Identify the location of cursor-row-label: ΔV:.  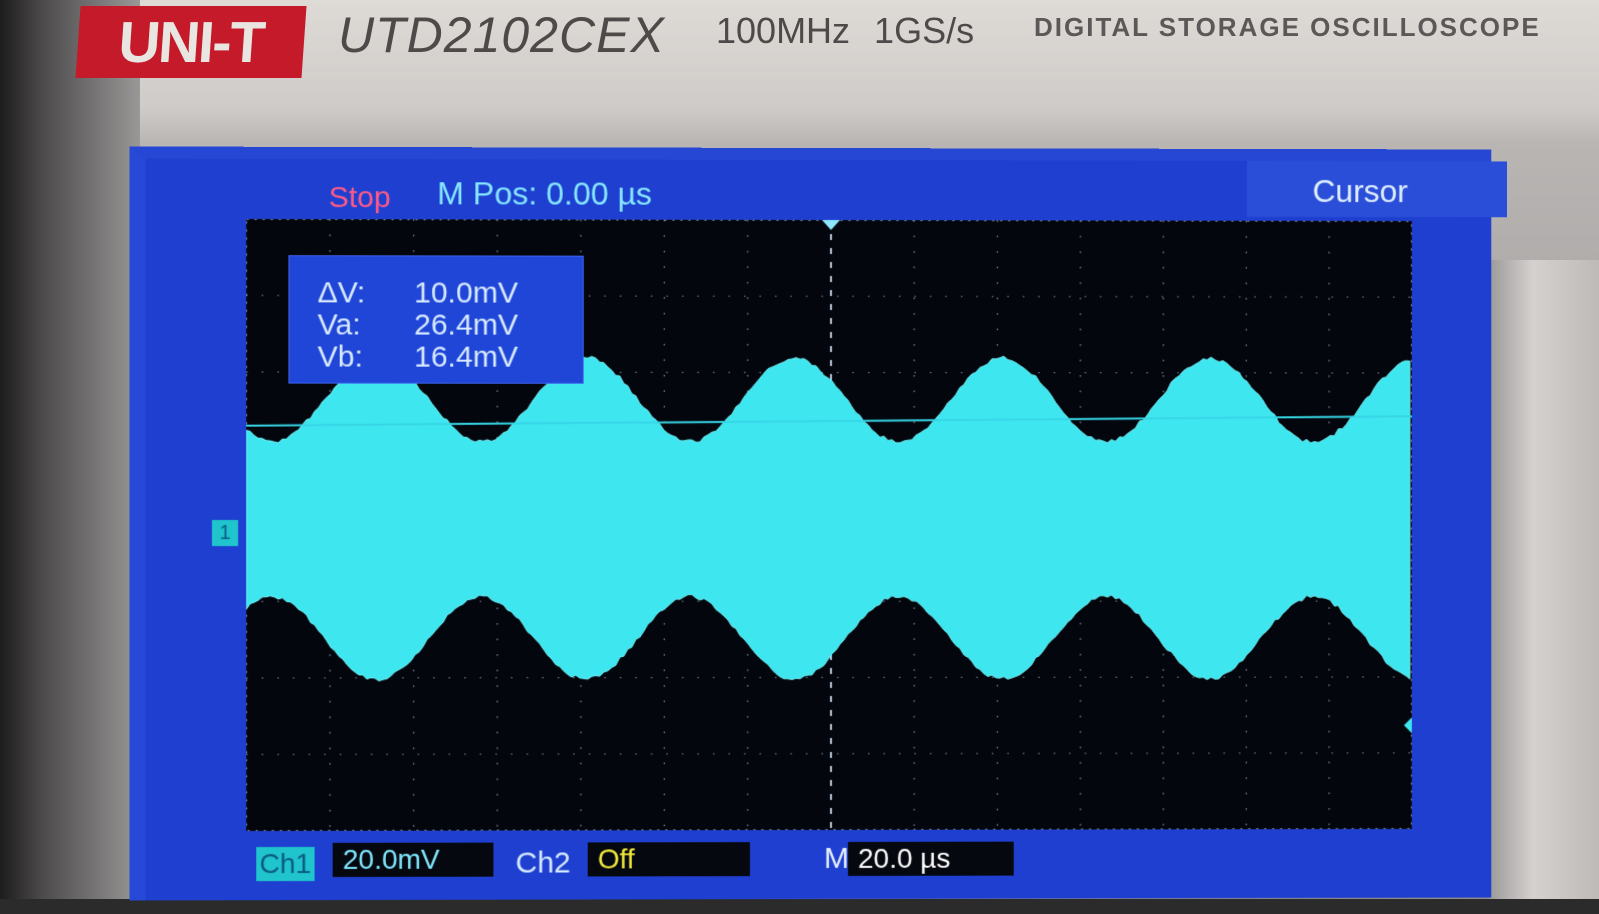
(342, 293).